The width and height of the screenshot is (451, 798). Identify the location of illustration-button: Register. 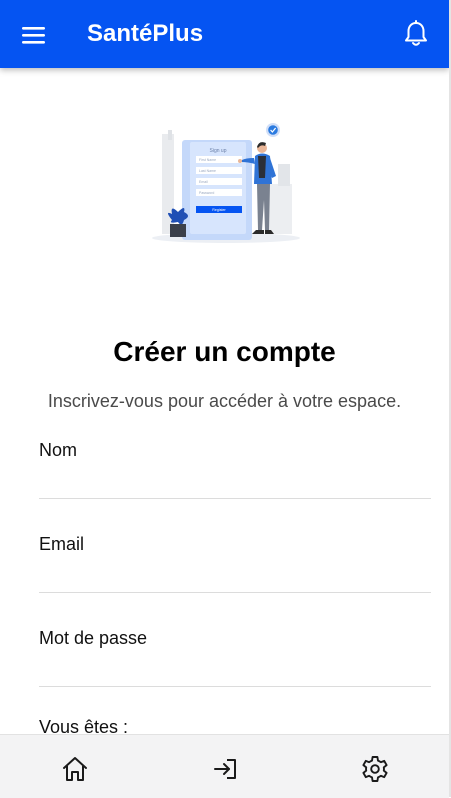
(219, 210).